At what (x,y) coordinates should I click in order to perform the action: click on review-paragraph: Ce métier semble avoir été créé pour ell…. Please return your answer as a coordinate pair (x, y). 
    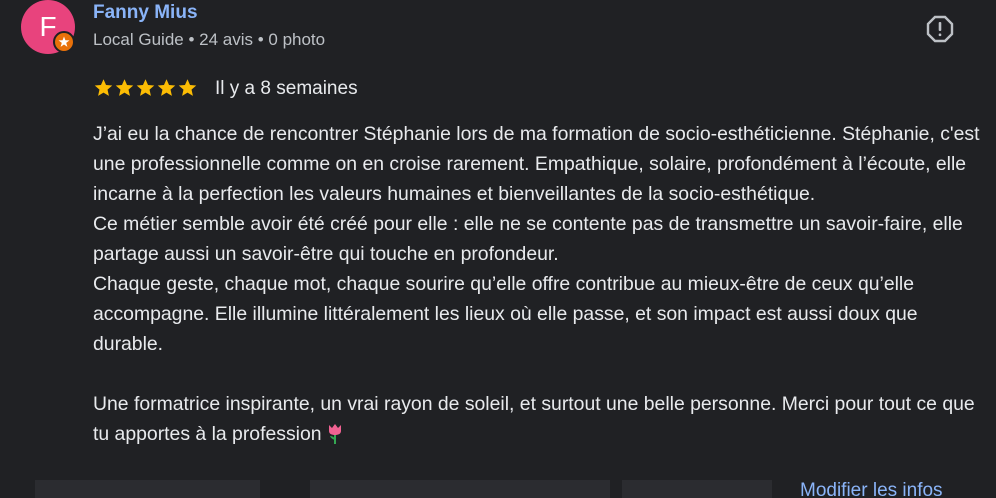
    Looking at the image, I should click on (528, 239).